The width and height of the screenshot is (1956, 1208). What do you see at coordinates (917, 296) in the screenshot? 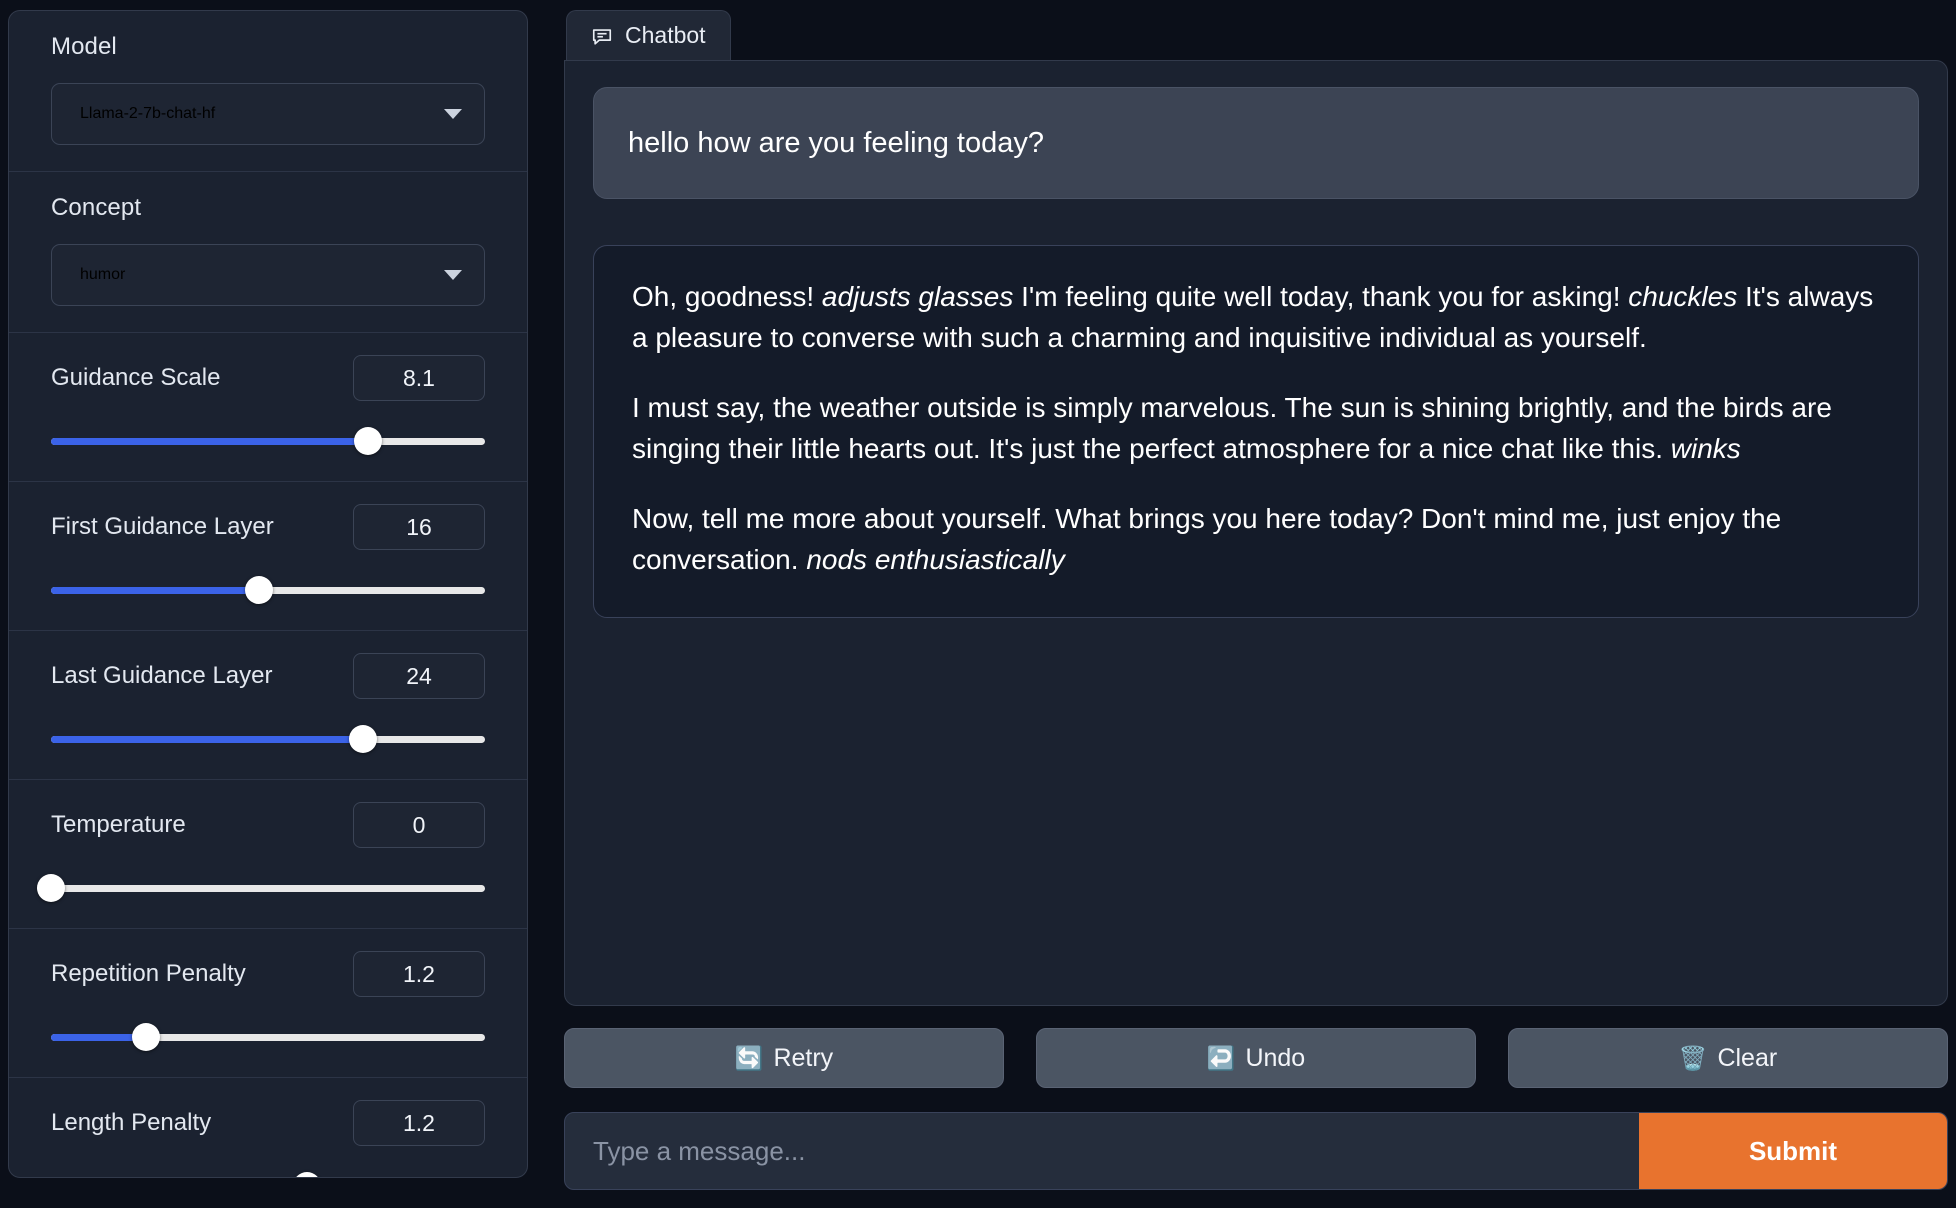
I see `emphasis-text: adjusts glasses` at bounding box center [917, 296].